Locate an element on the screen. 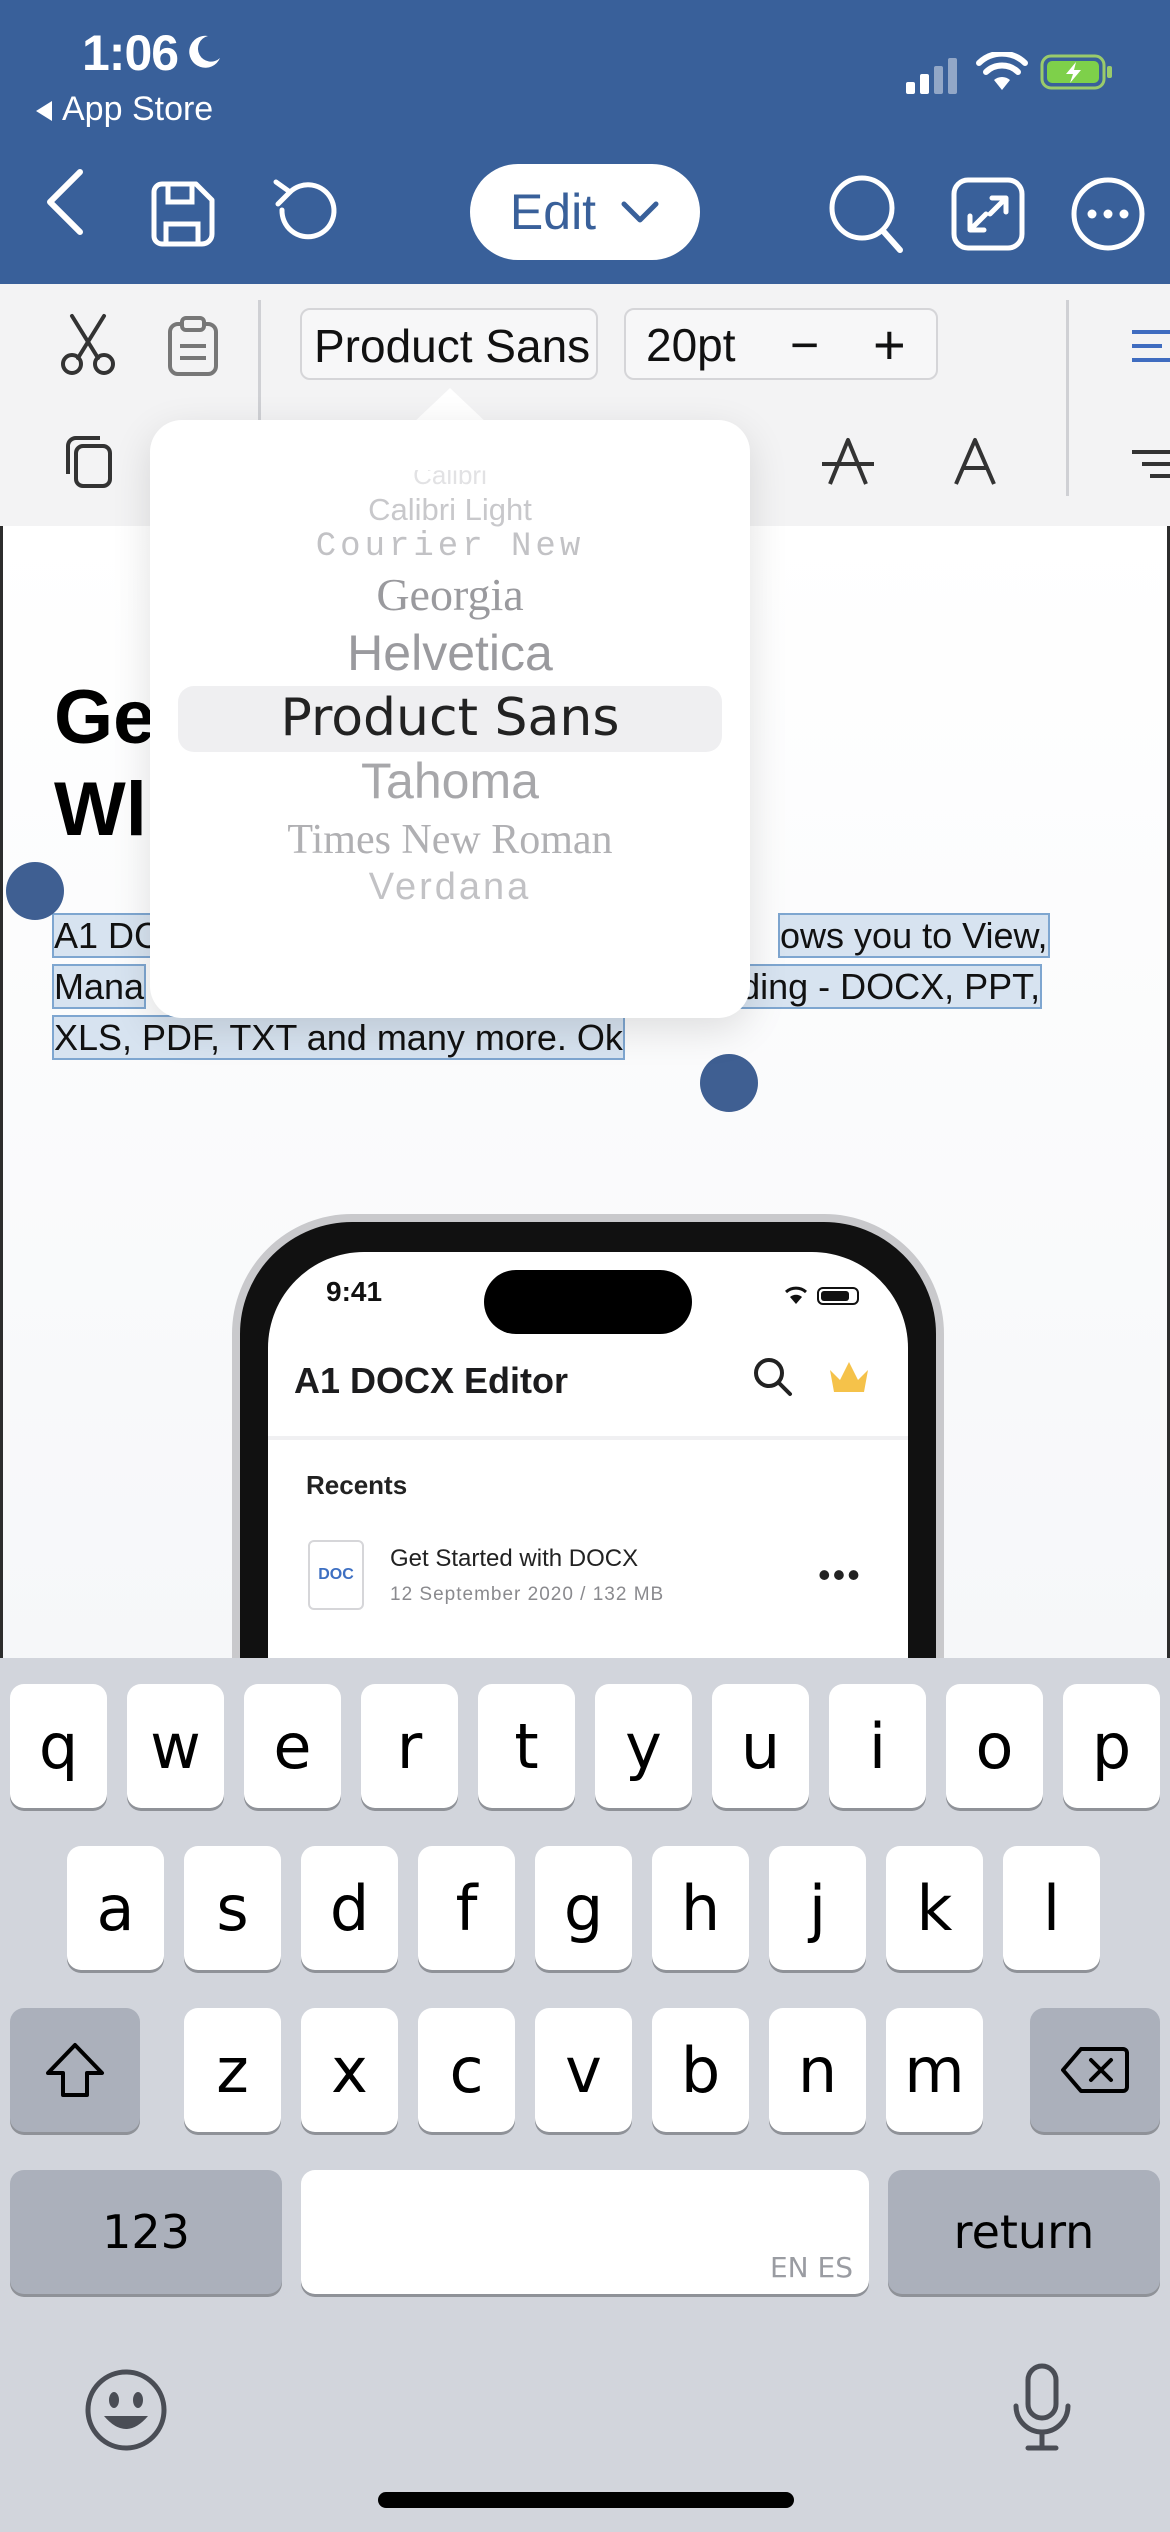 The height and width of the screenshot is (2532, 1170). shift-arrow-icon is located at coordinates (75, 2070).